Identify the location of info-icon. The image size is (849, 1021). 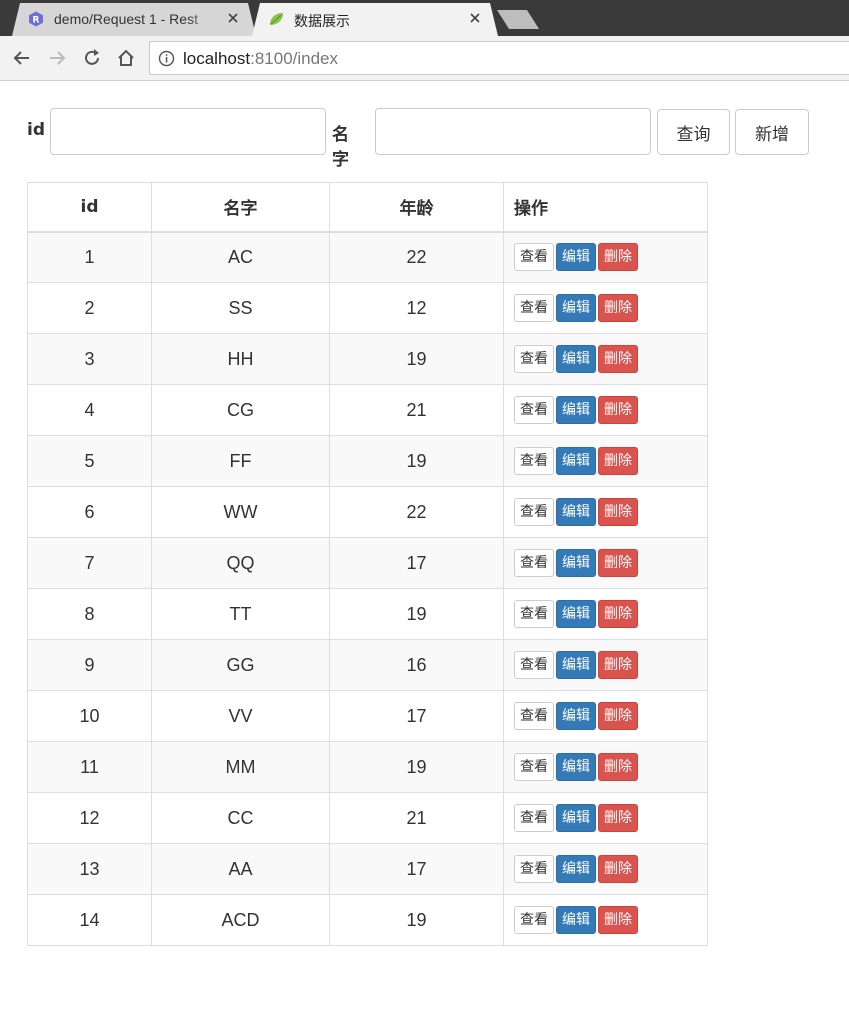
(166, 58).